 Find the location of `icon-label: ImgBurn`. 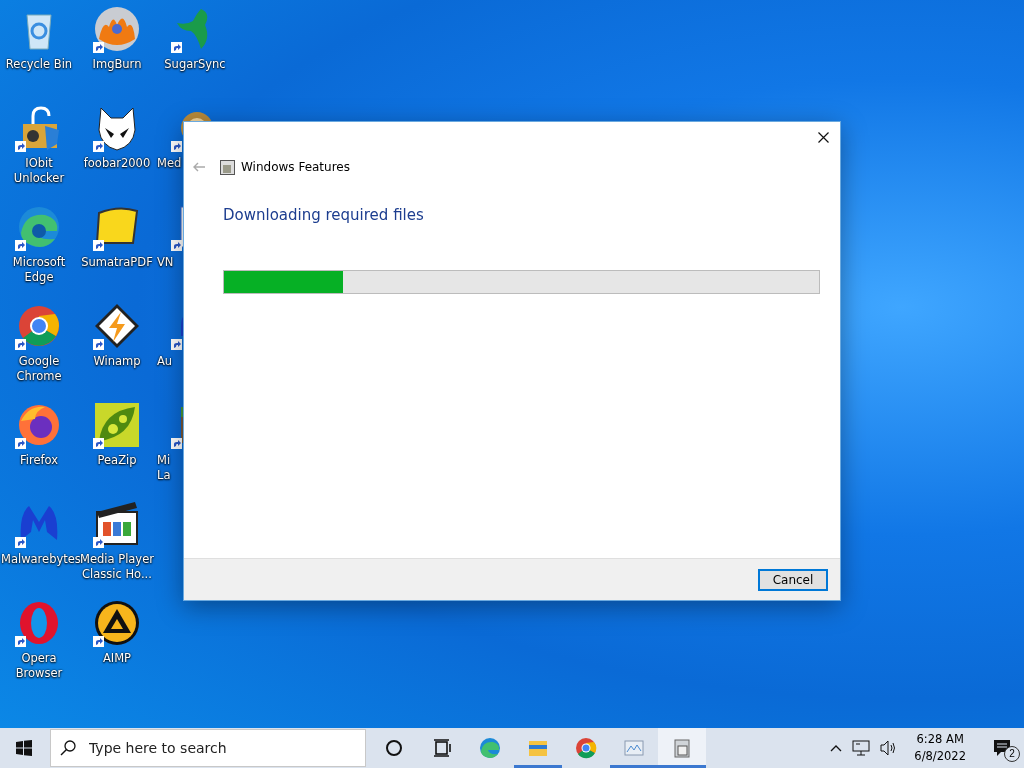

icon-label: ImgBurn is located at coordinates (117, 64).